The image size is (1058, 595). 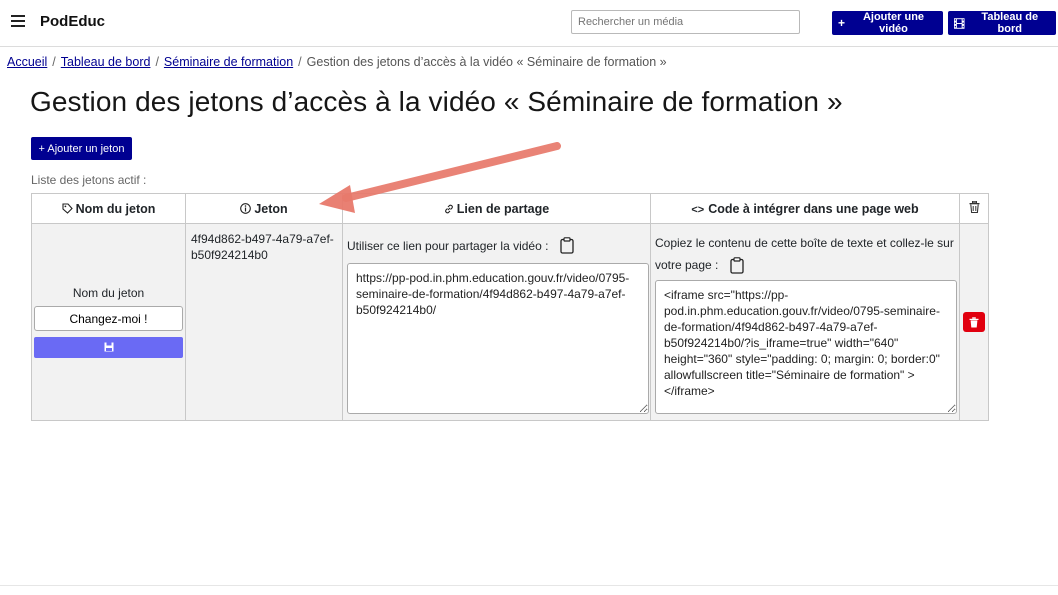 I want to click on delete-token-button, so click(x=974, y=322).